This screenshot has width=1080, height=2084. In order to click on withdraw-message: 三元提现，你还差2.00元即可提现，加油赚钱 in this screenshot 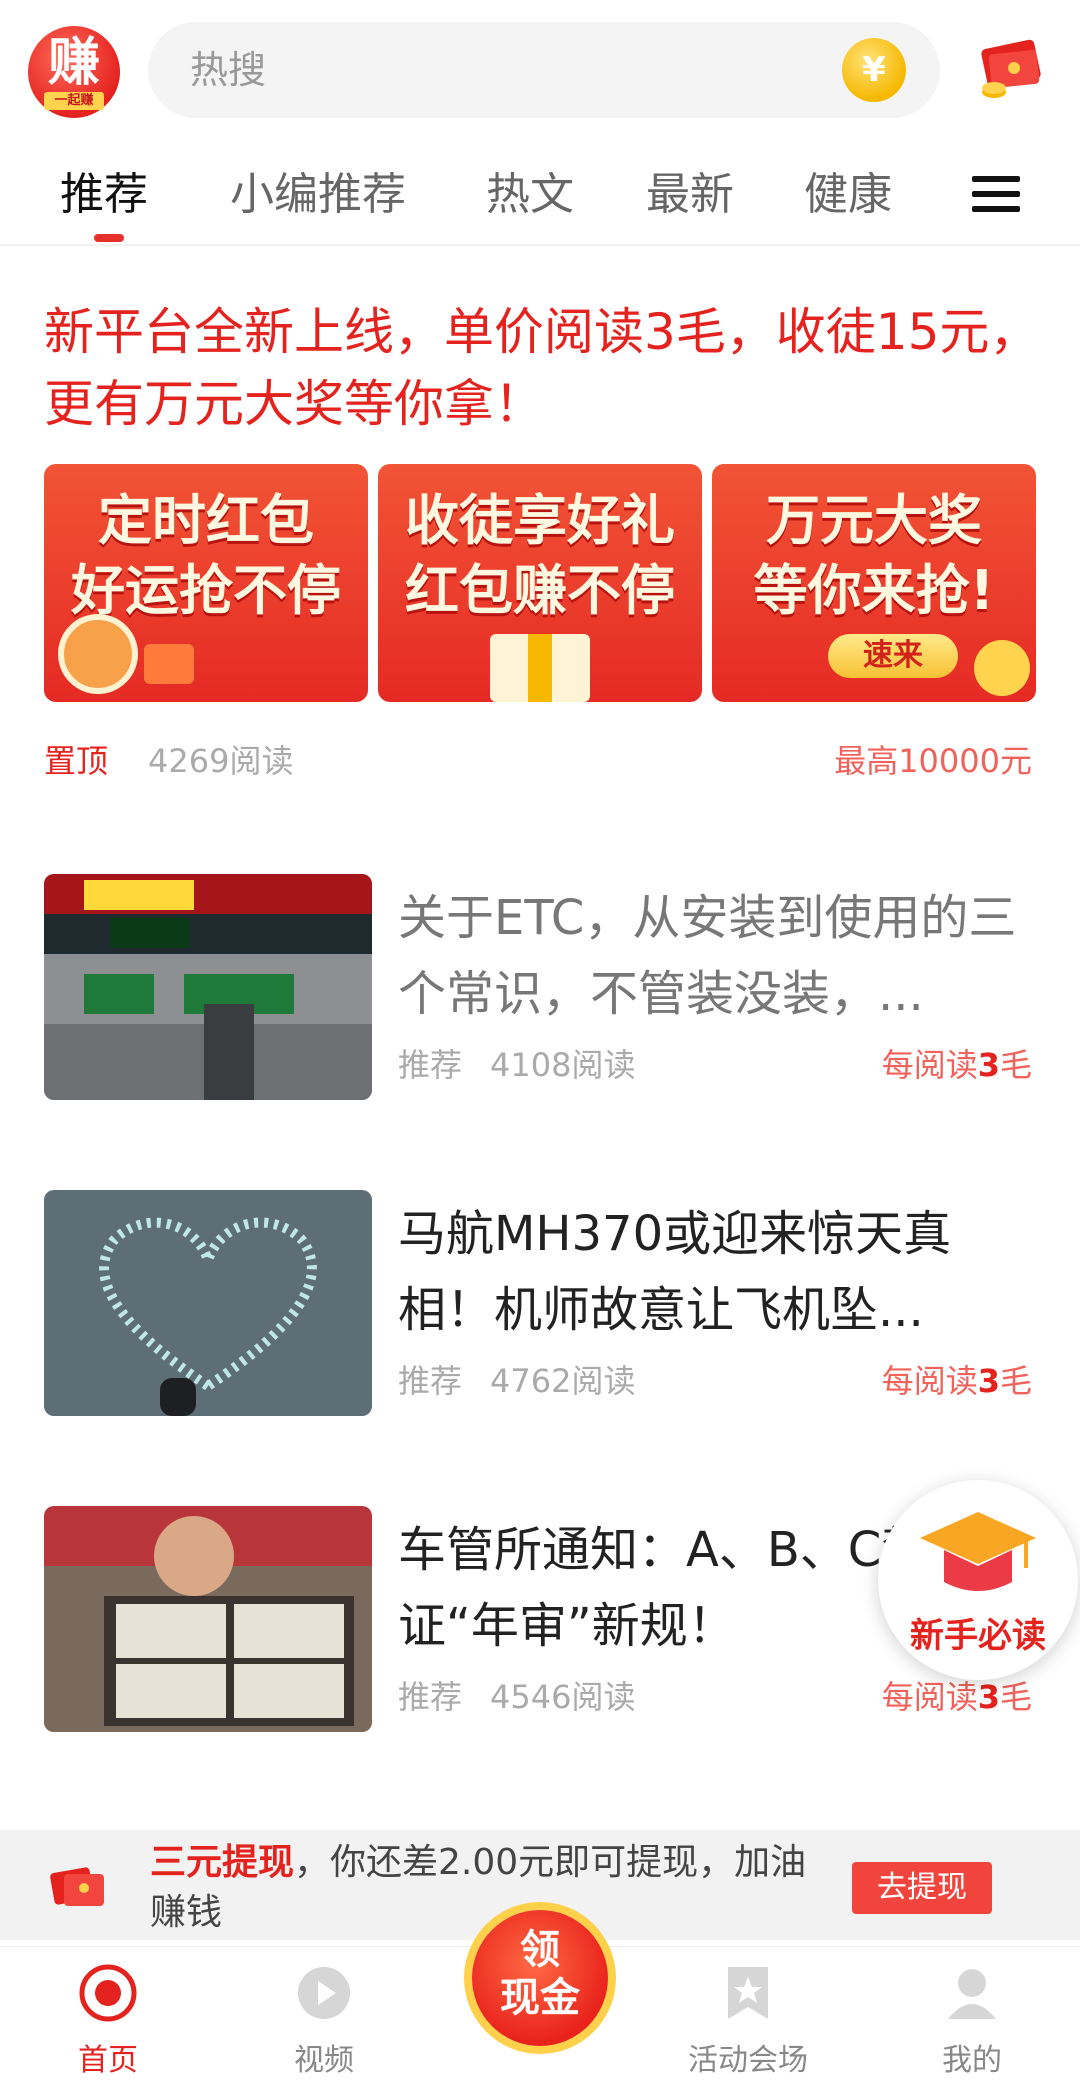, I will do `click(490, 1888)`.